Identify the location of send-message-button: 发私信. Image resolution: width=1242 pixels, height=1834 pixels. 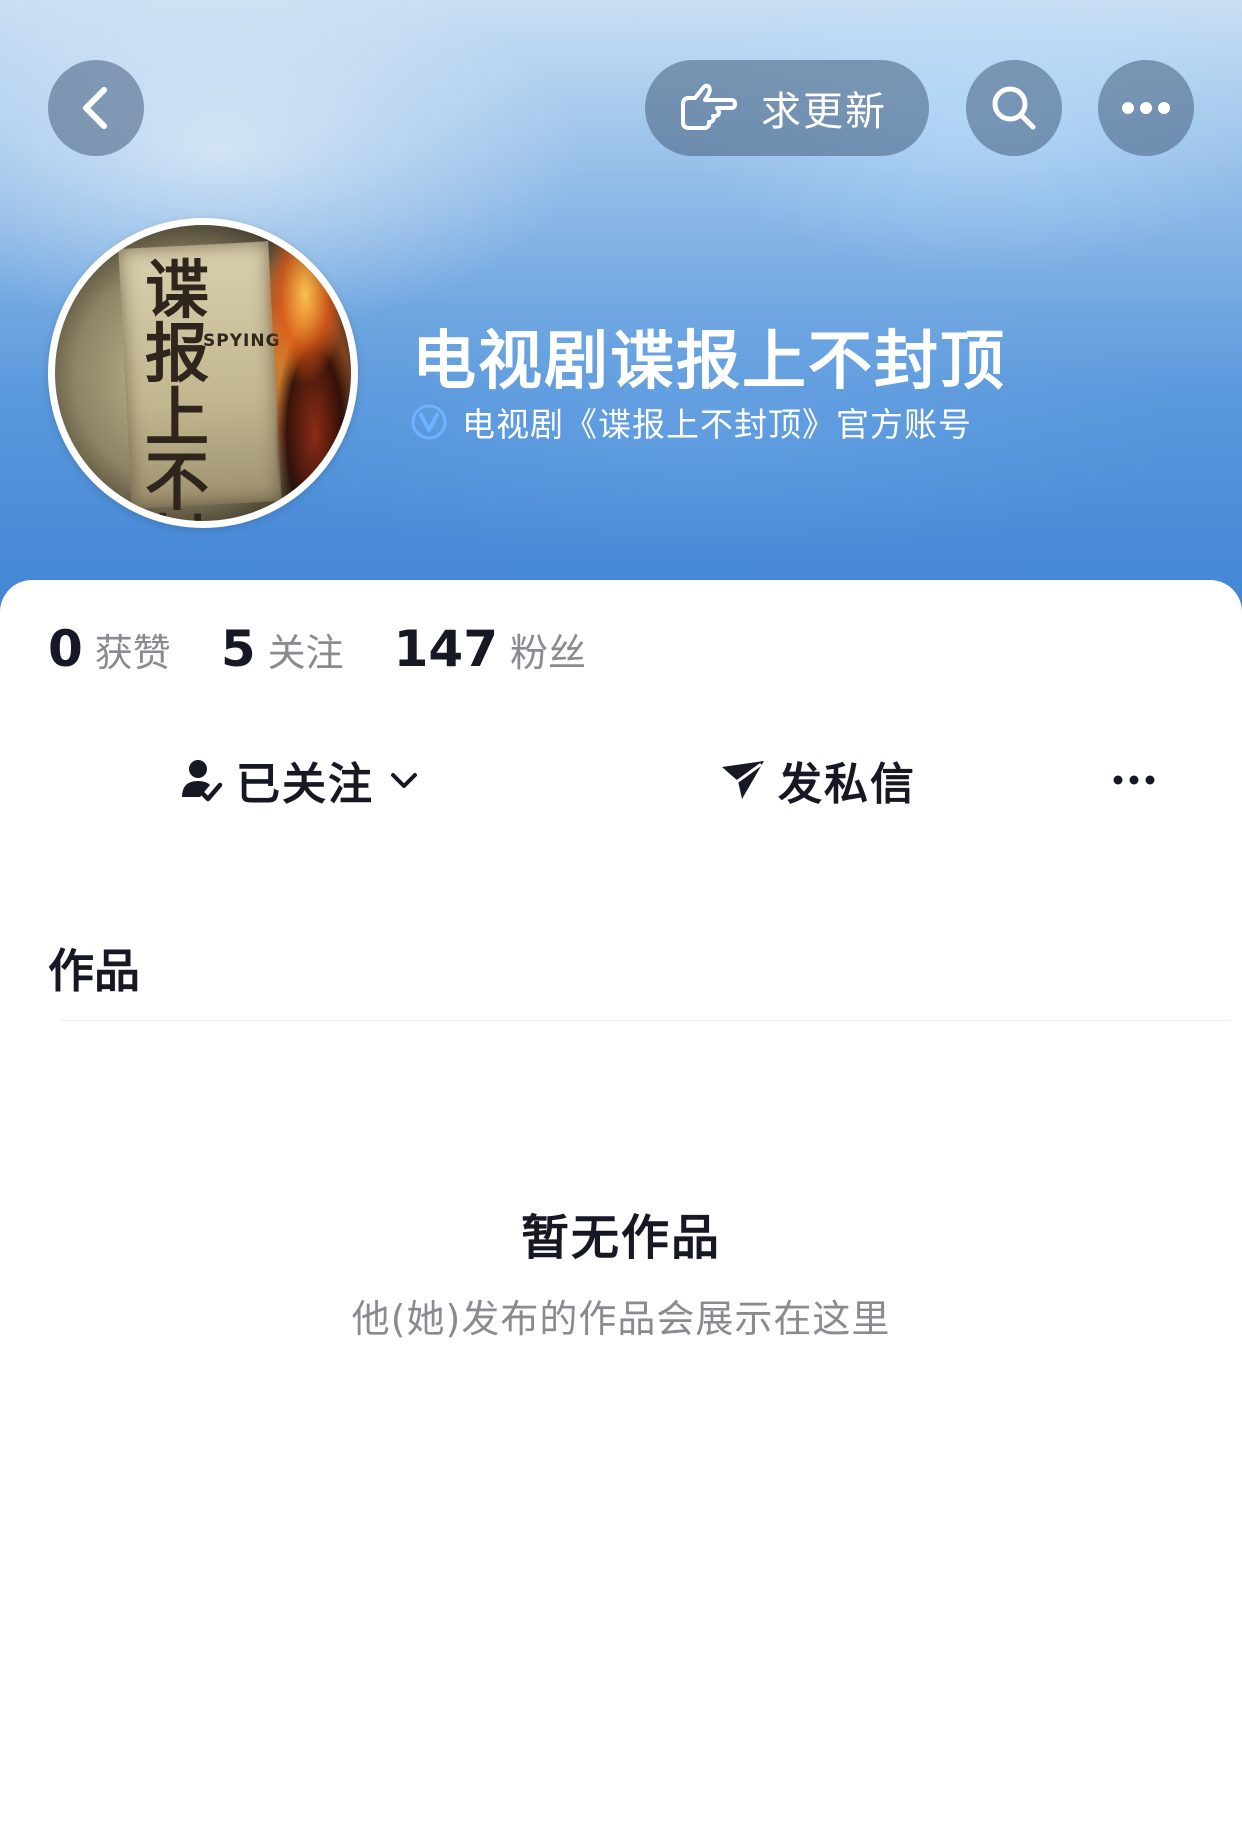
(818, 780).